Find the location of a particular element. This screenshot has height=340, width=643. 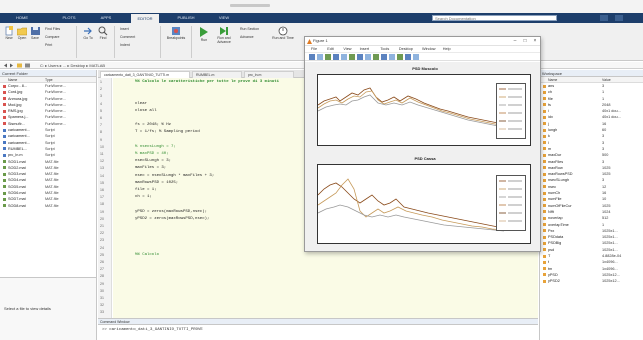

advance-button: Advance is located at coordinates (247, 37).